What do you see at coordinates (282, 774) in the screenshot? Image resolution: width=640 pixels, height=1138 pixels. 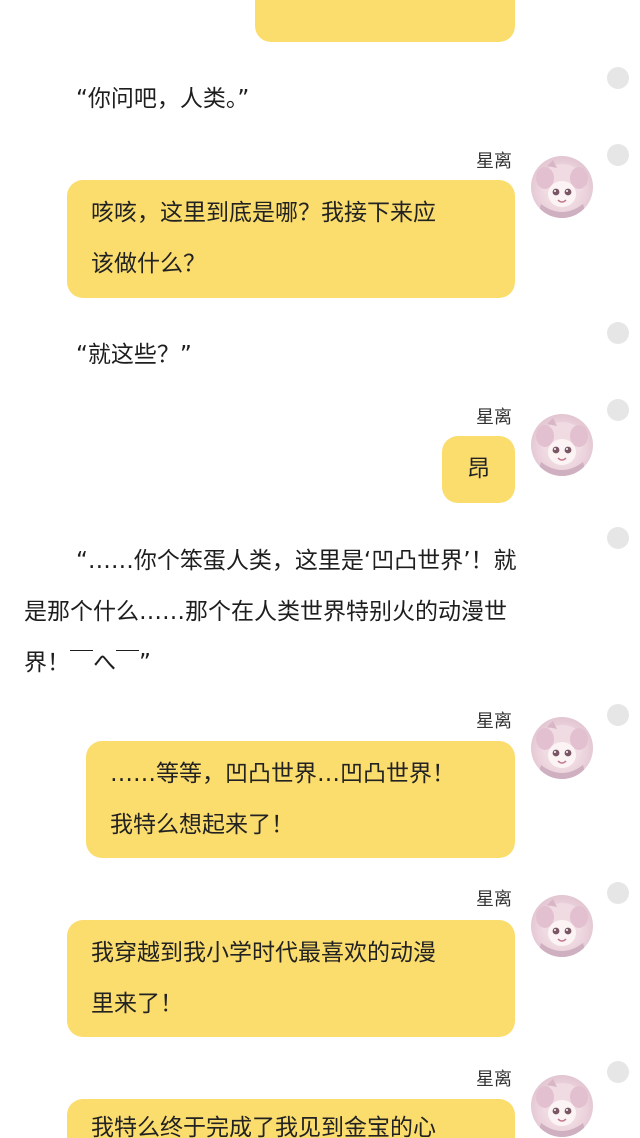 I see `message-line: ……等等，凹凸世界…凹凸世界！` at bounding box center [282, 774].